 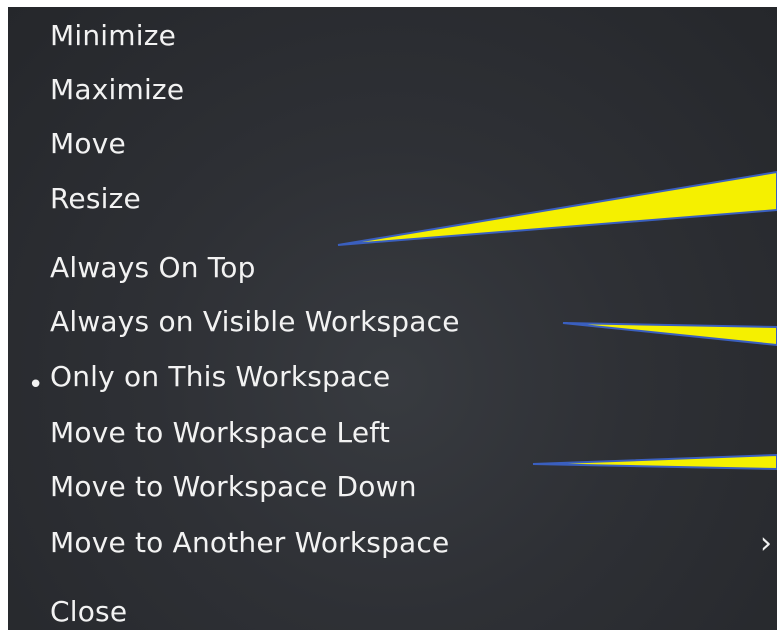 What do you see at coordinates (249, 543) in the screenshot?
I see `menu-item-move-to-another-workspace: Move to Another Workspace` at bounding box center [249, 543].